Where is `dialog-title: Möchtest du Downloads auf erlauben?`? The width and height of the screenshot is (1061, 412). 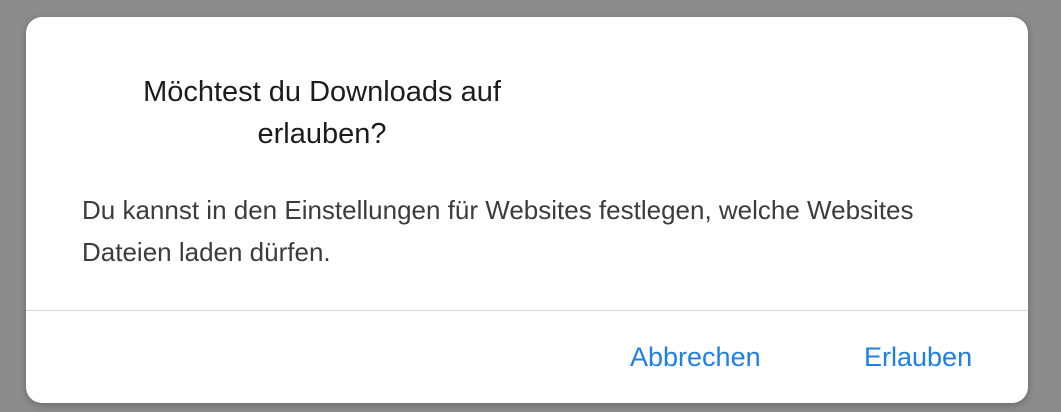 dialog-title: Möchtest du Downloads auf erlauben? is located at coordinates (322, 113).